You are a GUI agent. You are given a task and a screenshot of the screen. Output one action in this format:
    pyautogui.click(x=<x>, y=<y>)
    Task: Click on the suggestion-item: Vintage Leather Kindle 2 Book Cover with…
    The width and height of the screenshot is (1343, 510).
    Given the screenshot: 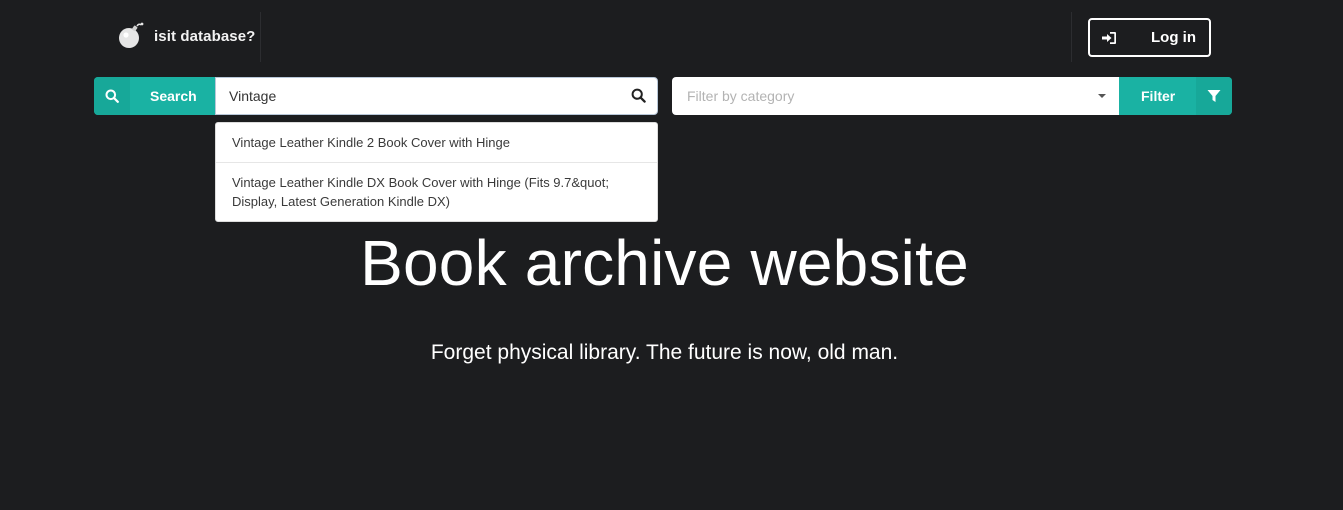 What is the action you would take?
    pyautogui.click(x=436, y=142)
    